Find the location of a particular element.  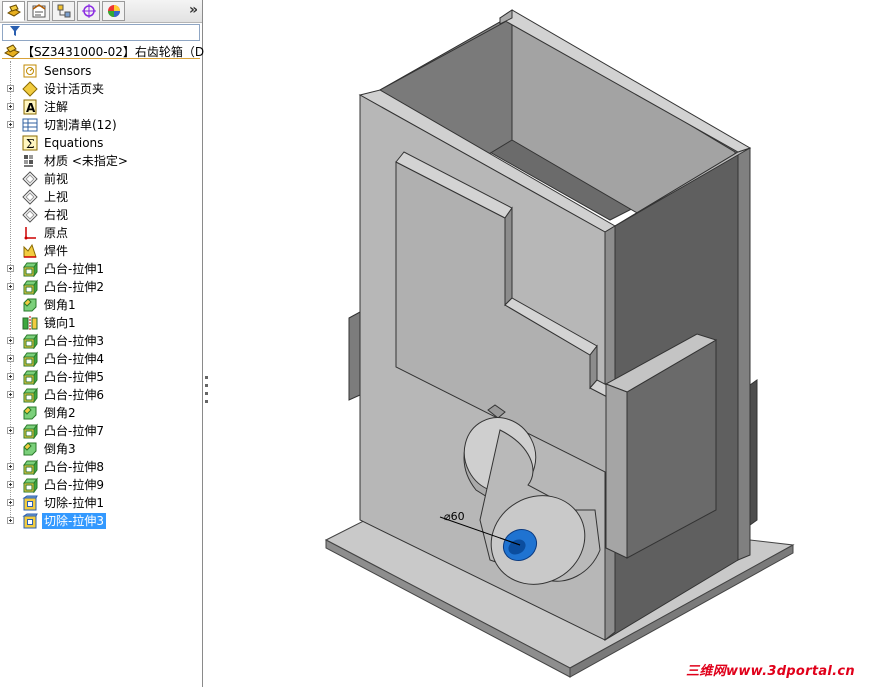

tree-item: Σ Equations is located at coordinates (101, 143).